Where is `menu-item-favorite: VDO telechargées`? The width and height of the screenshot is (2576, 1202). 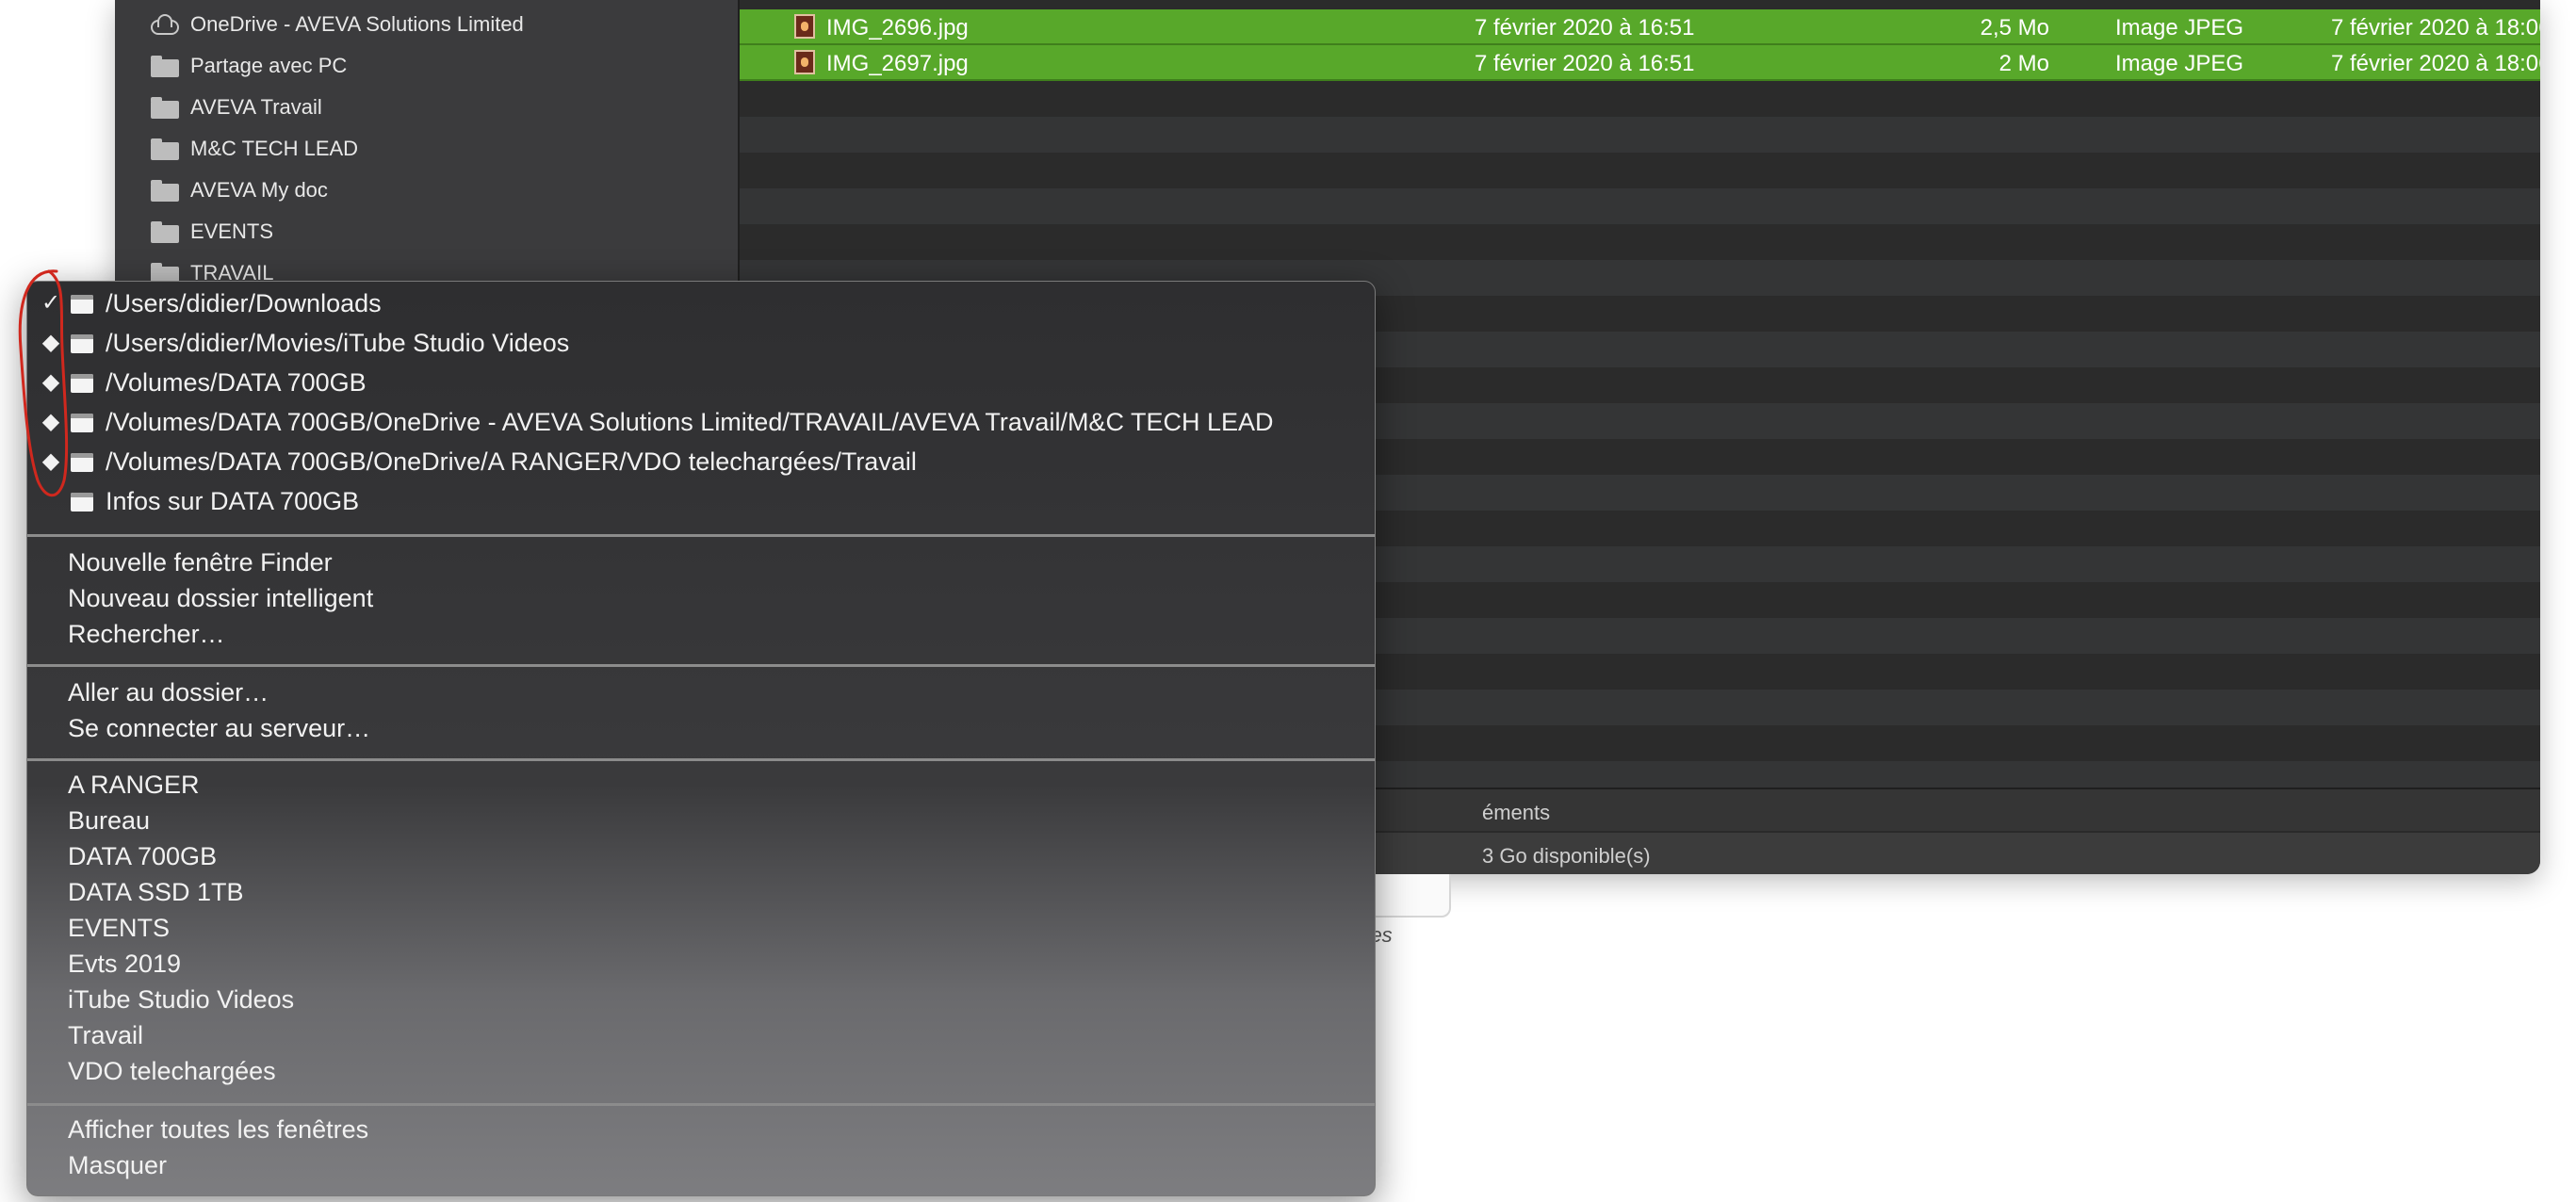 menu-item-favorite: VDO telechargées is located at coordinates (172, 1071).